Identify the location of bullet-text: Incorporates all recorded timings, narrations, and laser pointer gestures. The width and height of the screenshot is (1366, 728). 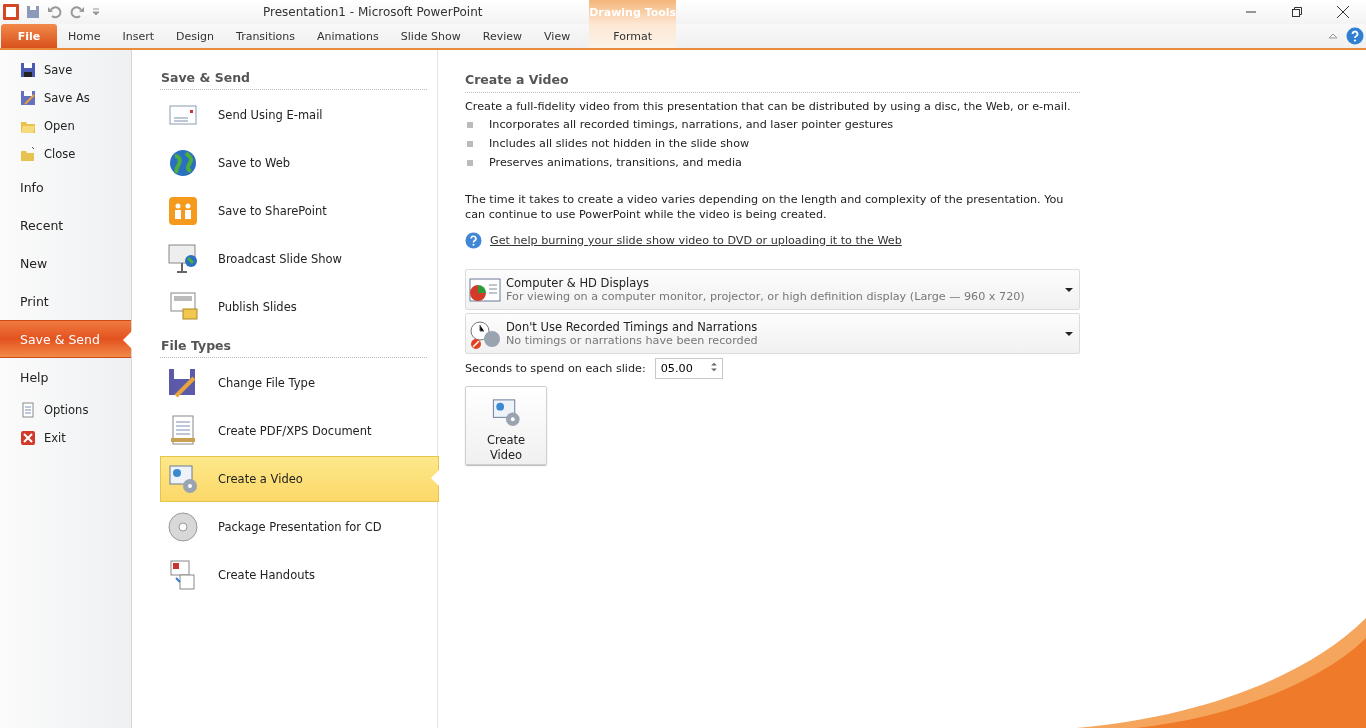
(691, 124).